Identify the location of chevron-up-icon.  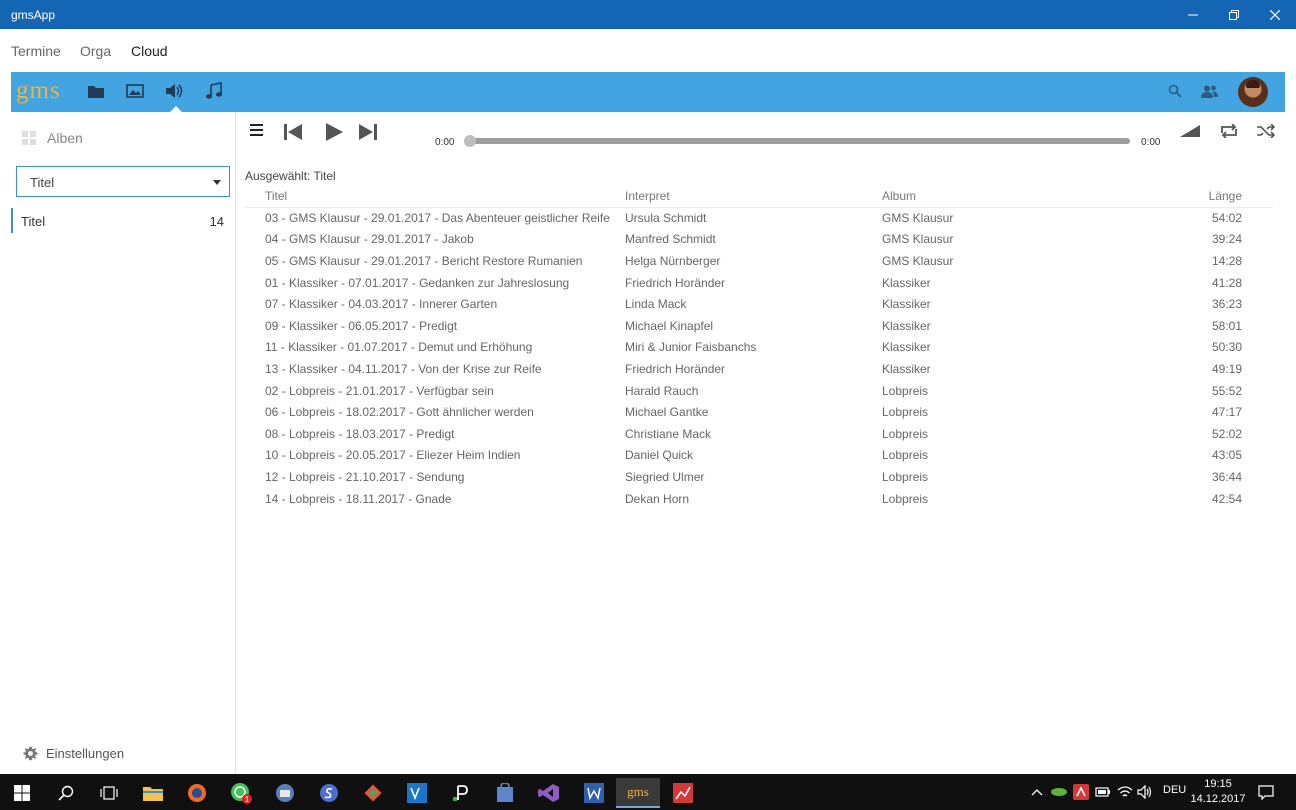
(1037, 792).